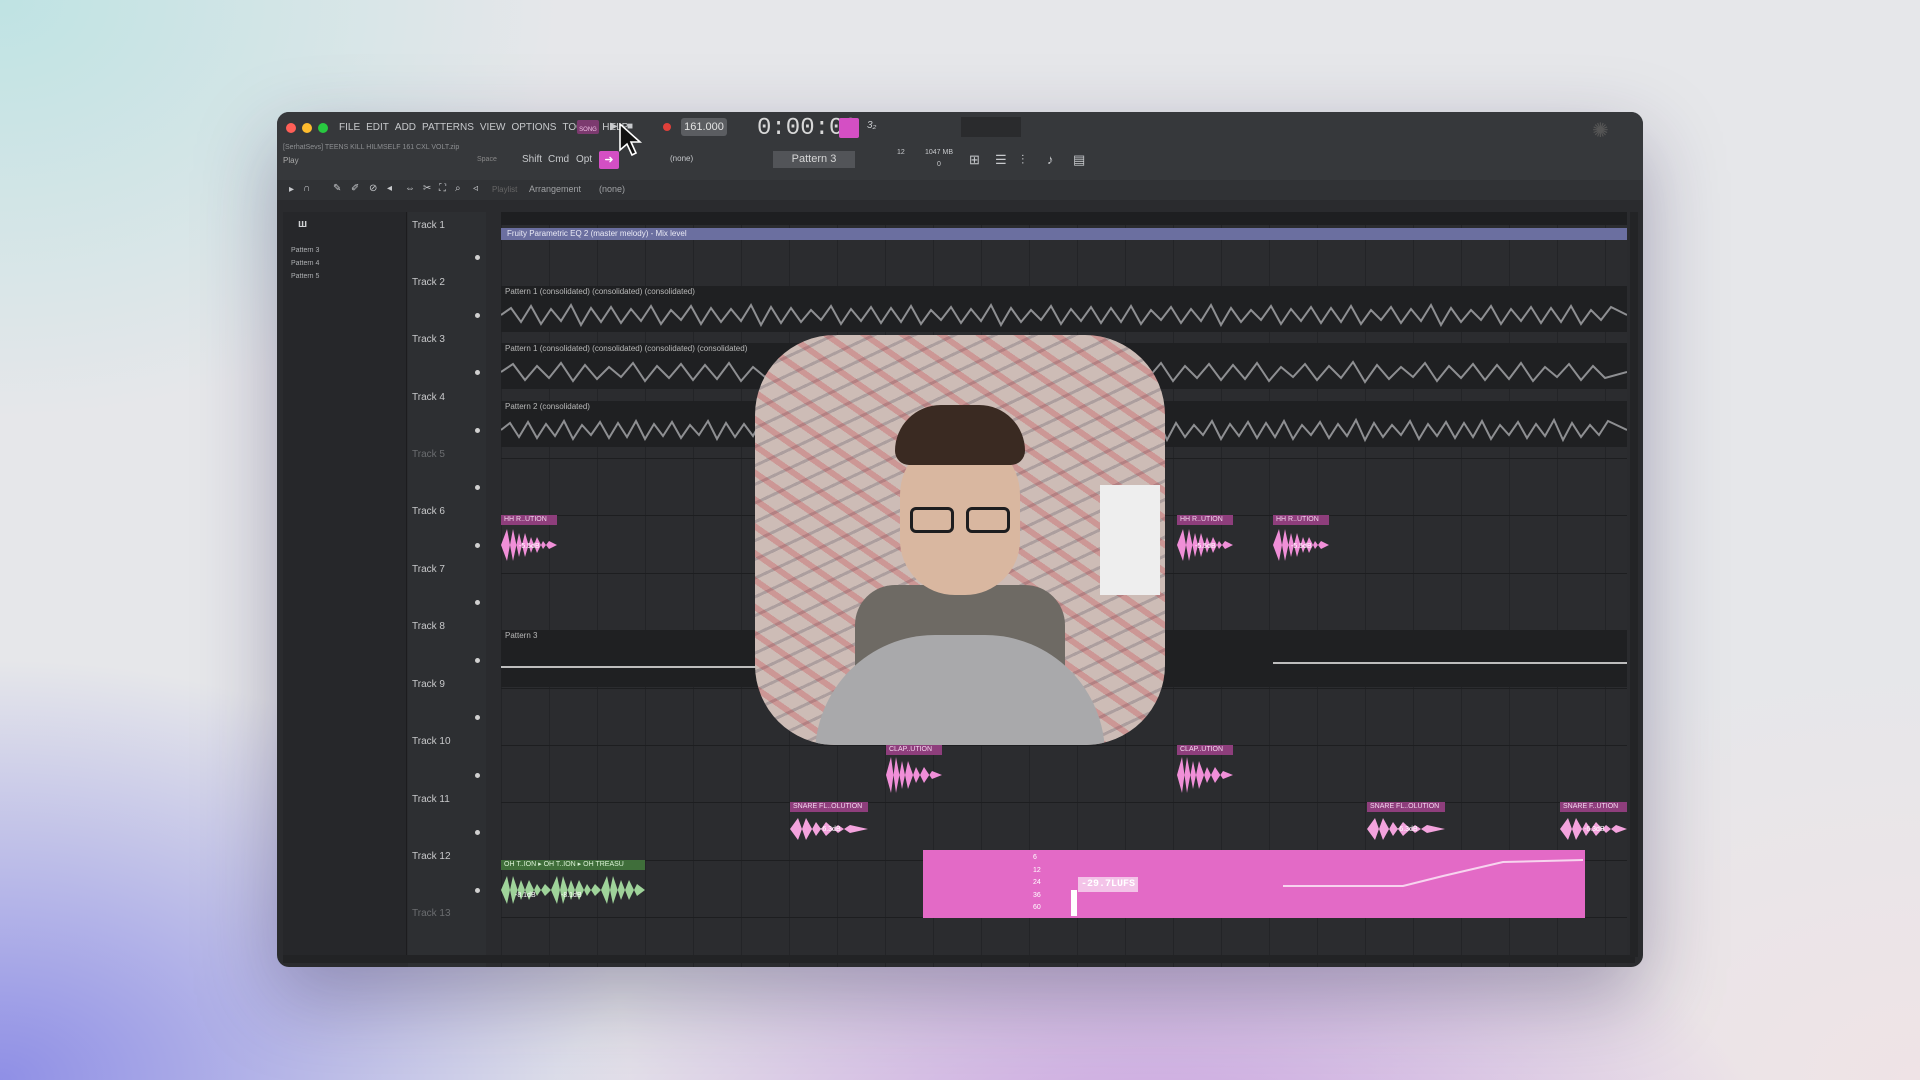 The height and width of the screenshot is (1080, 1920). Describe the element at coordinates (814, 159) in the screenshot. I see `pattern-selector: Pattern 3` at that location.